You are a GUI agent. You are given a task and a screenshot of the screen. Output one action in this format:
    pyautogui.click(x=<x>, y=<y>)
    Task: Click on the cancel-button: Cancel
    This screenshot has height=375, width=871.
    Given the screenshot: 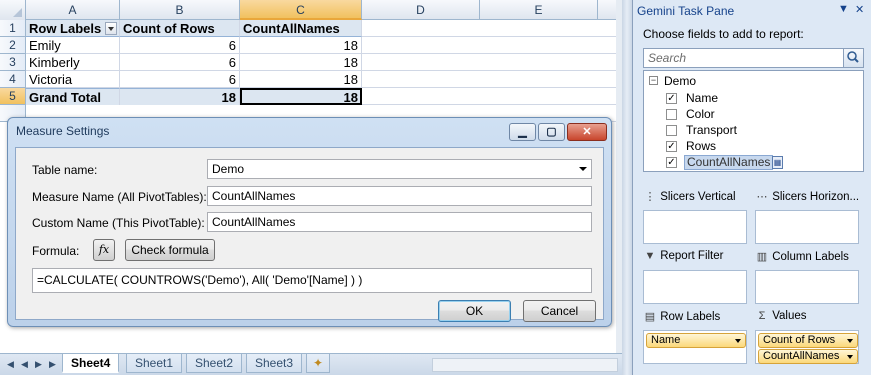 What is the action you would take?
    pyautogui.click(x=559, y=311)
    